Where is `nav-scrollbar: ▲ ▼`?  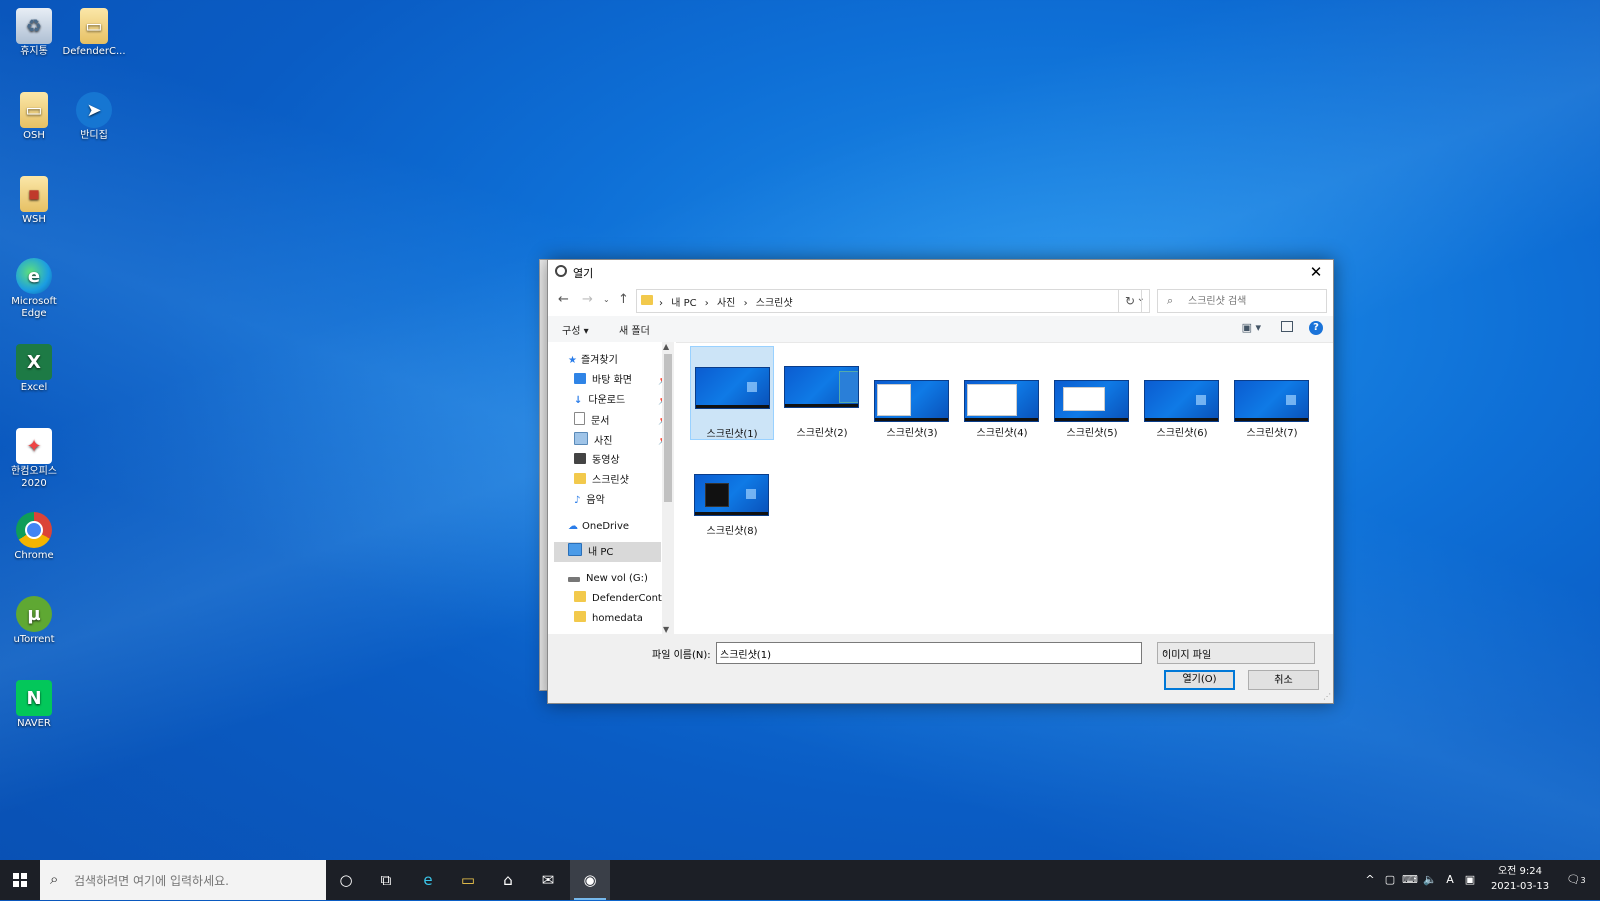 nav-scrollbar: ▲ ▼ is located at coordinates (668, 488).